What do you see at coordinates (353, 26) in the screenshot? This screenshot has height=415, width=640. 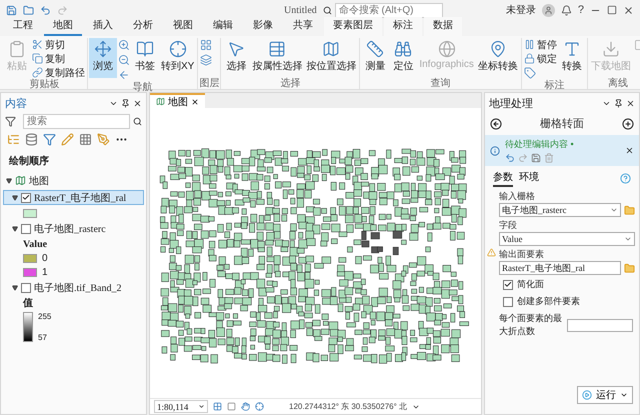 I see `ribbon-tab: 要素图层` at bounding box center [353, 26].